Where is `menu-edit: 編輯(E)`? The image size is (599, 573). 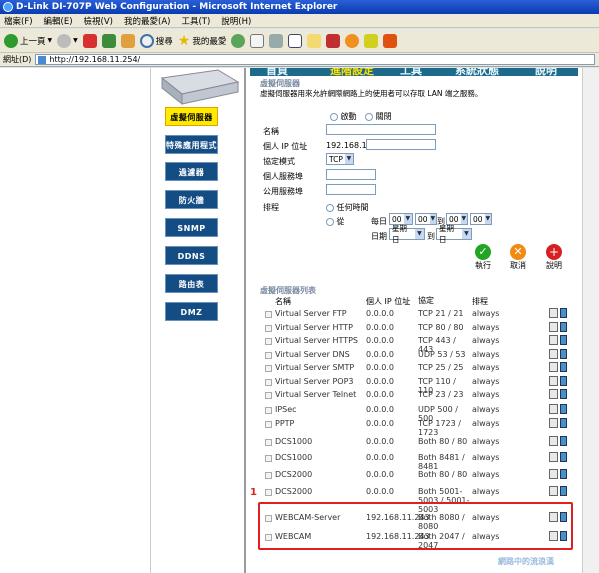
menu-edit: 編輯(E) is located at coordinates (58, 21).